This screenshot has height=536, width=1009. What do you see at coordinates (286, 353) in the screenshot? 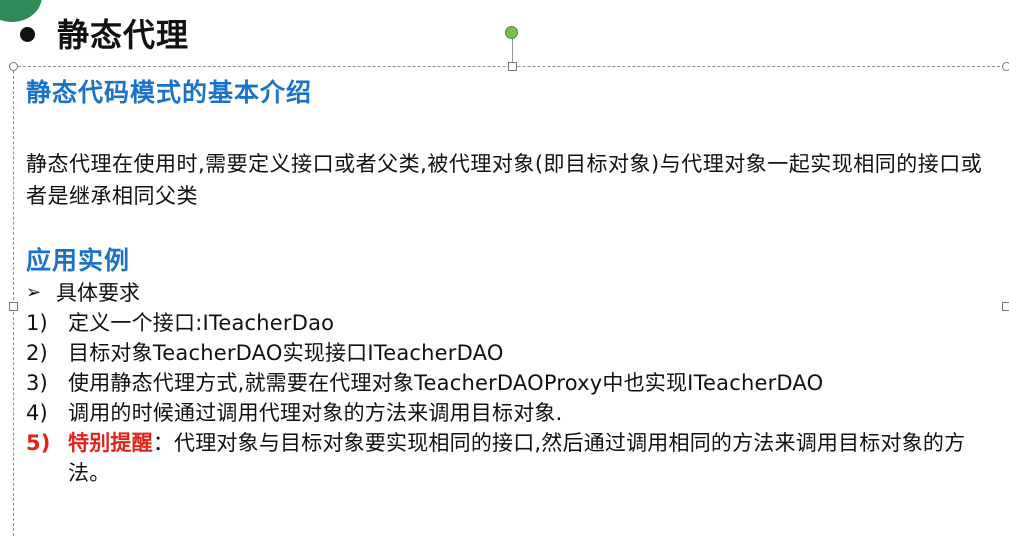
I see `list-text: 目标对象TeacherDAO实现接口ITeacherDAO` at bounding box center [286, 353].